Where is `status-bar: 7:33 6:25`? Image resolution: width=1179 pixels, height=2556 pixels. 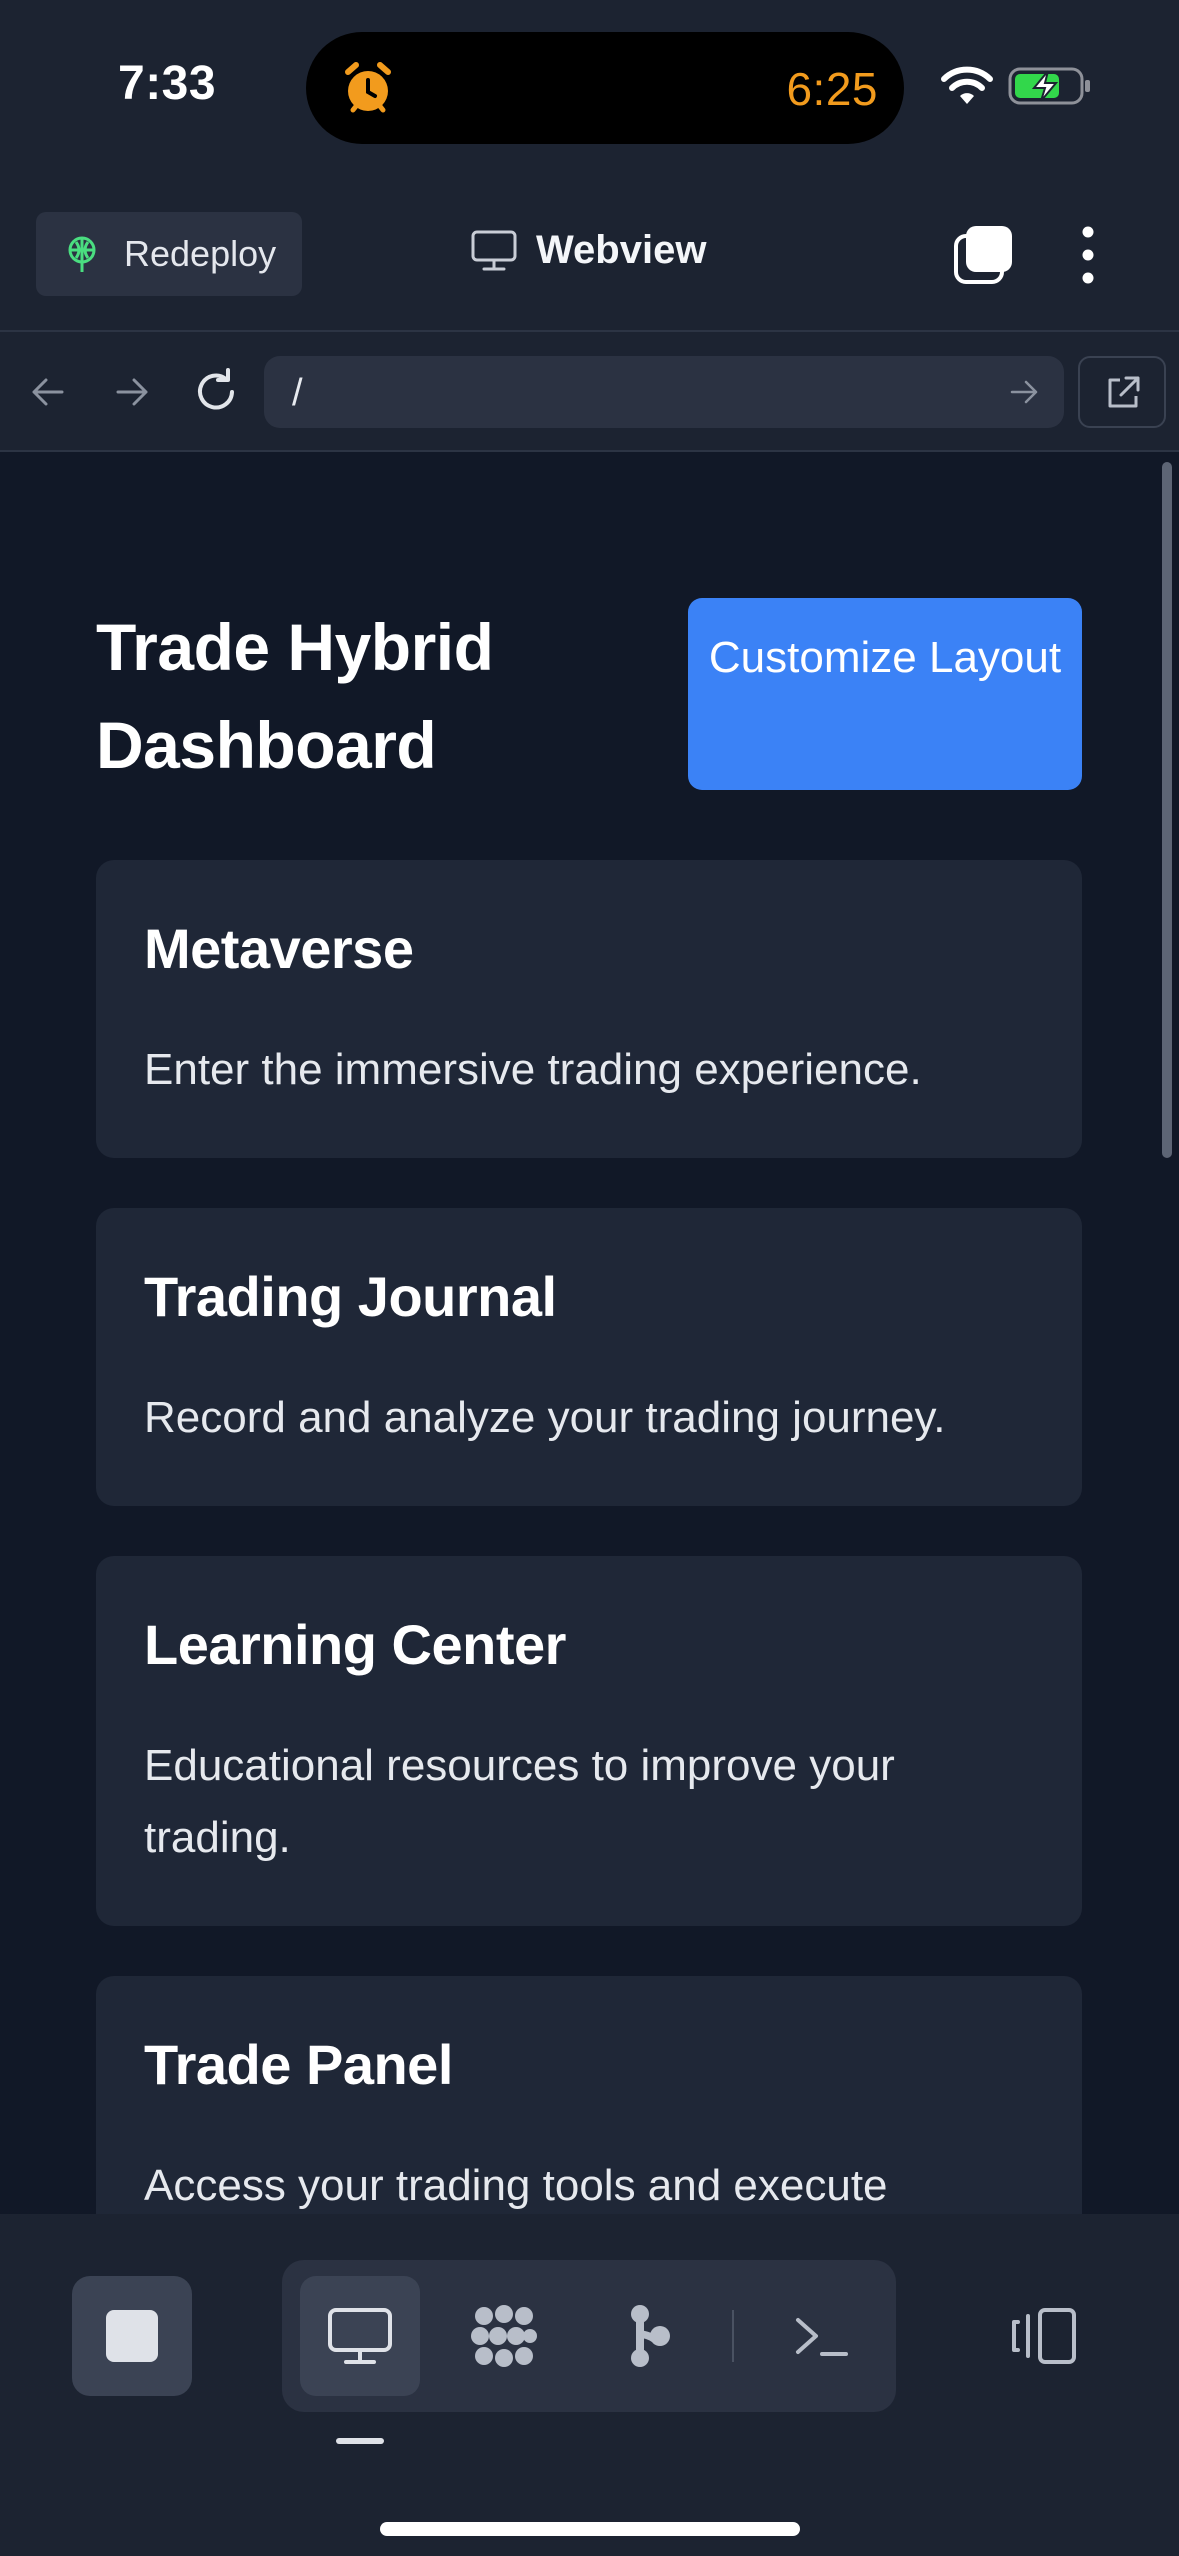 status-bar: 7:33 6:25 is located at coordinates (589, 90).